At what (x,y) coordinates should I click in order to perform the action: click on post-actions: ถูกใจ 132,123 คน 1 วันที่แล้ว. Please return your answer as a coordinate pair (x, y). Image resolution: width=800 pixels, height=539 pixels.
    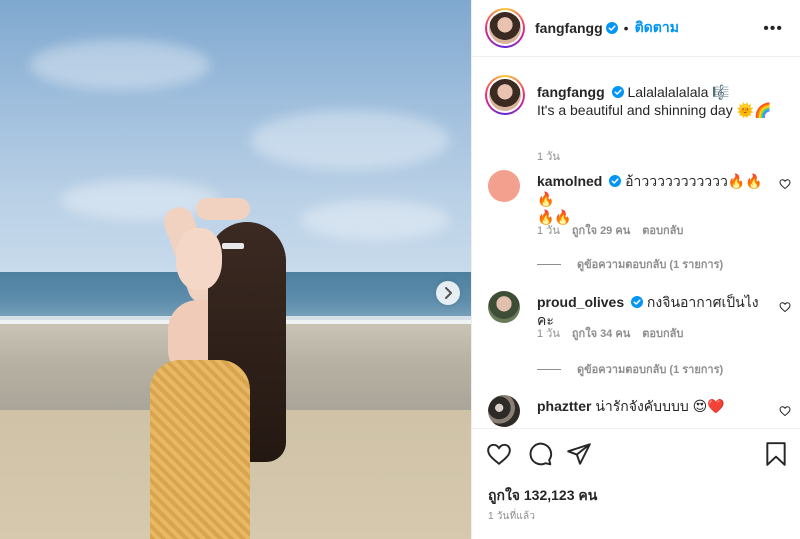
    Looking at the image, I should click on (636, 483).